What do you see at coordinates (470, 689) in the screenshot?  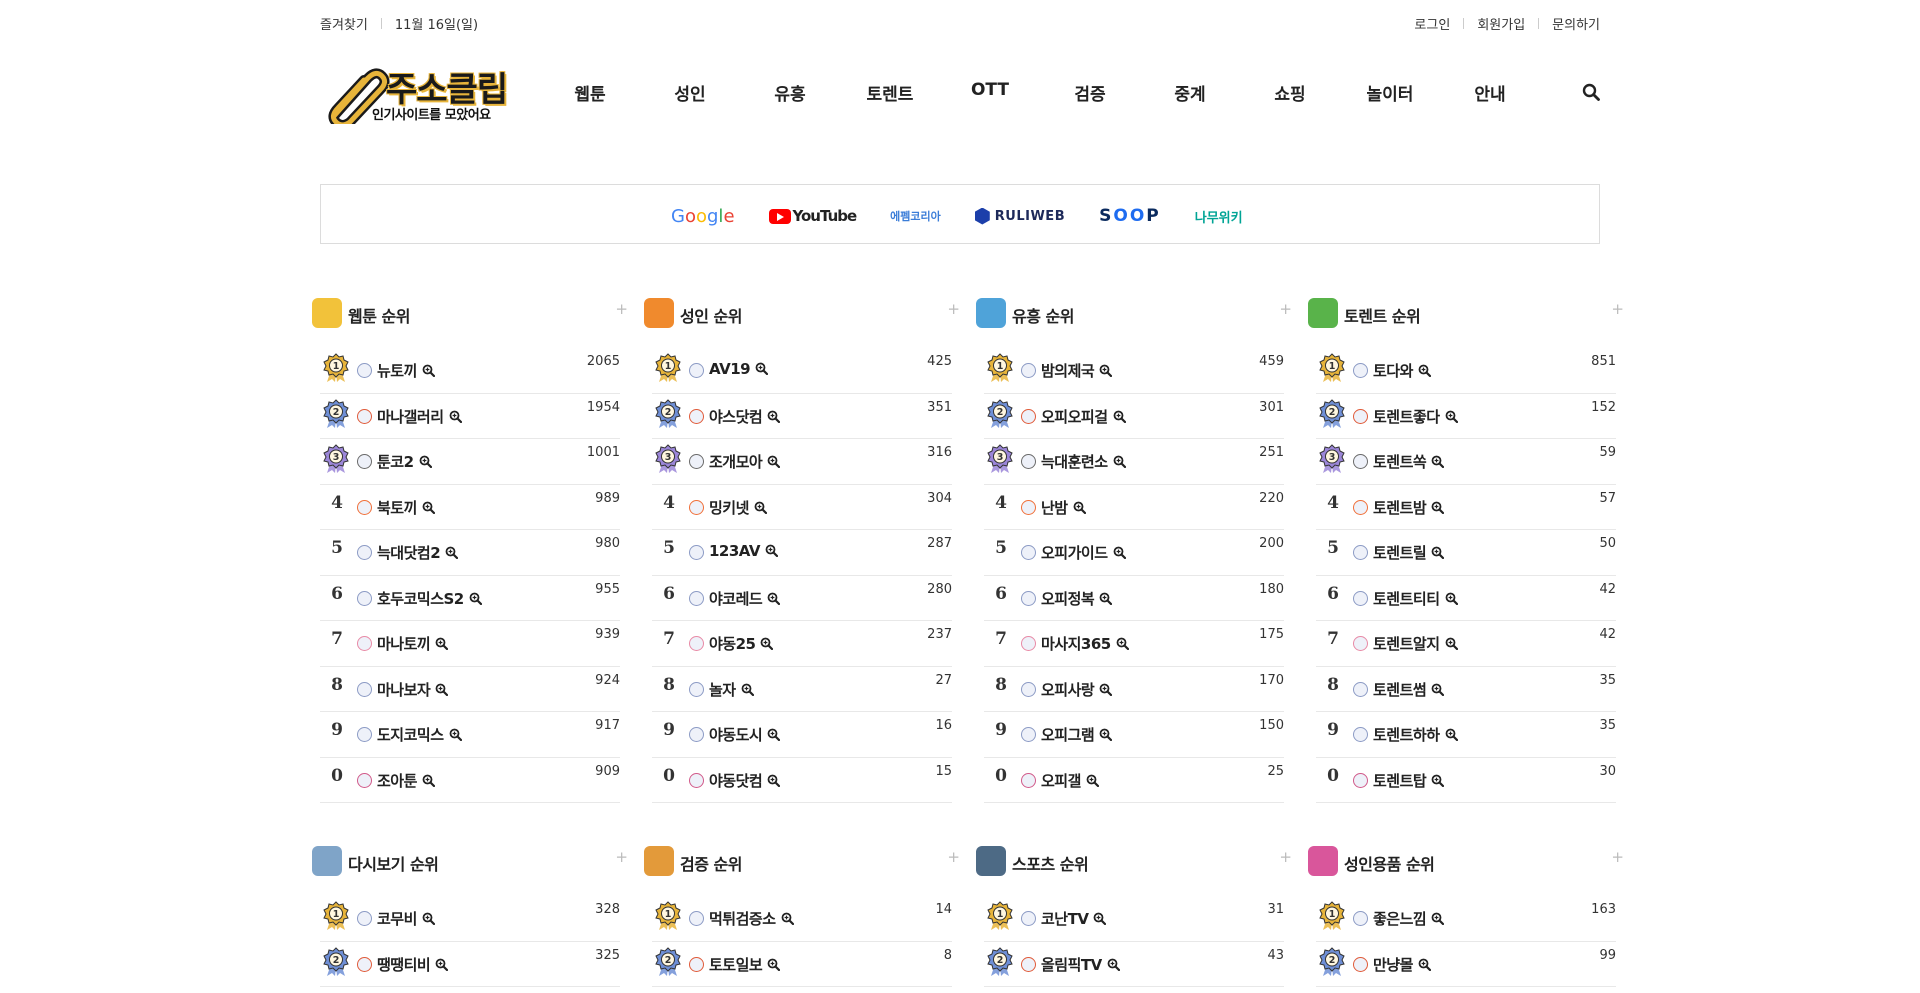 I see `ranking-row: 8 마나보자 924` at bounding box center [470, 689].